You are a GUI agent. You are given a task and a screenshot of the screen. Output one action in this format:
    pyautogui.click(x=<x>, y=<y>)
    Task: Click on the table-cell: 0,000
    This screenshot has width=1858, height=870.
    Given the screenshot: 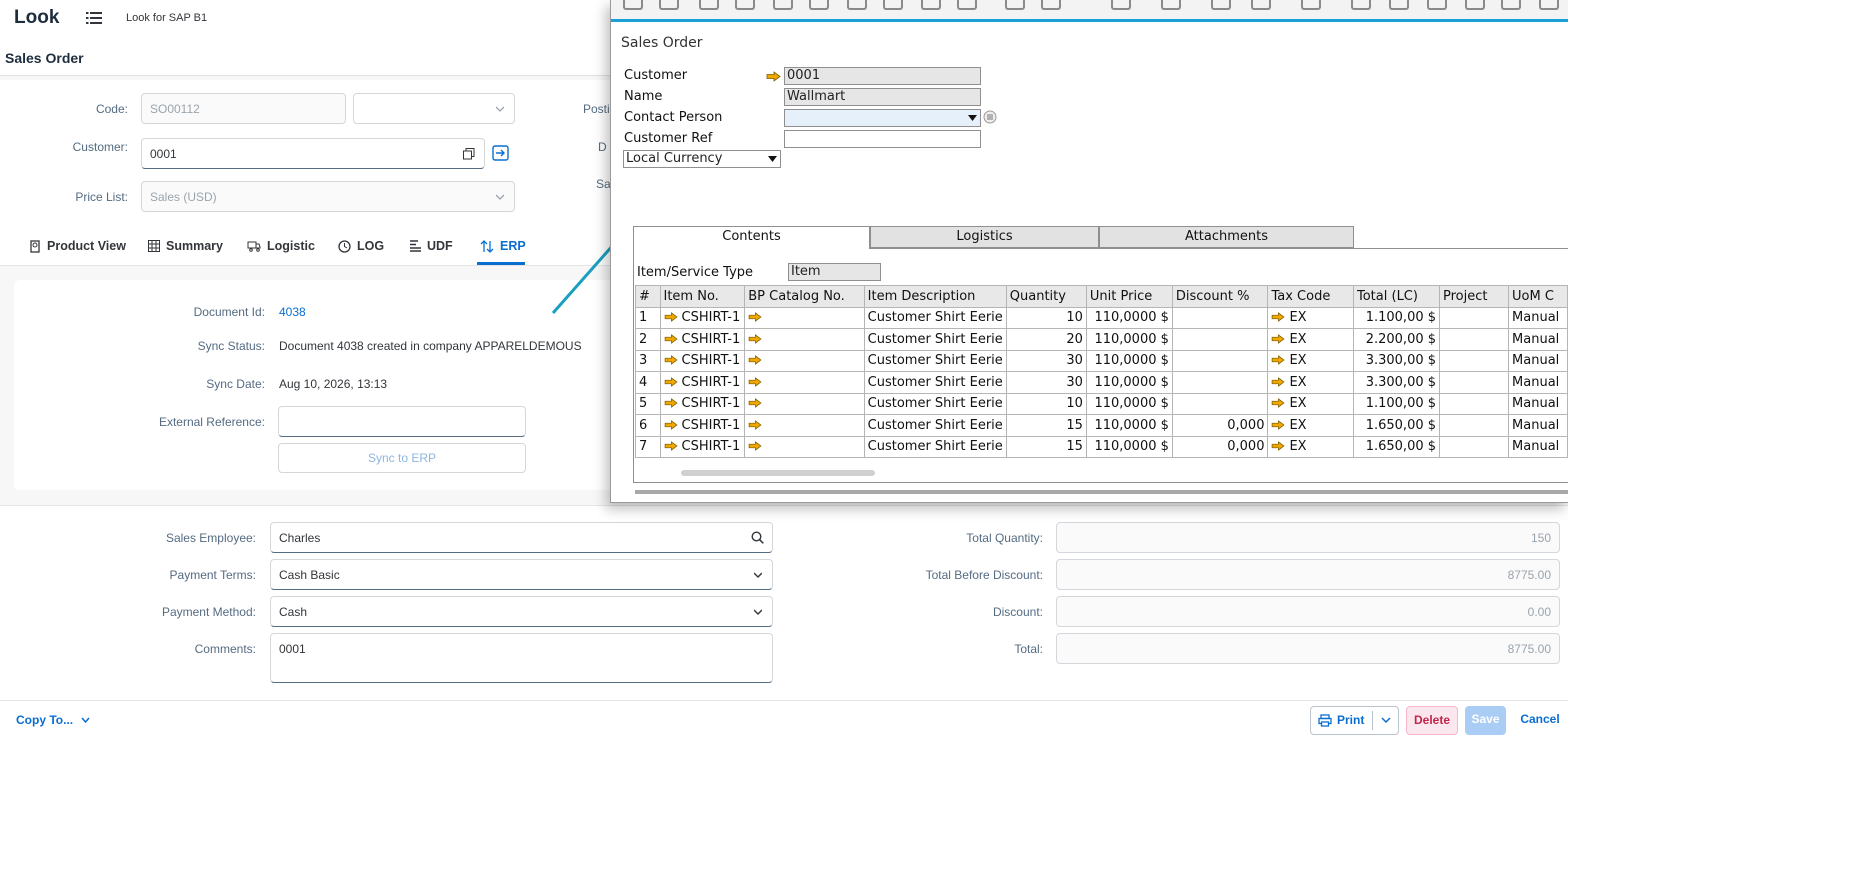 What is the action you would take?
    pyautogui.click(x=1220, y=425)
    